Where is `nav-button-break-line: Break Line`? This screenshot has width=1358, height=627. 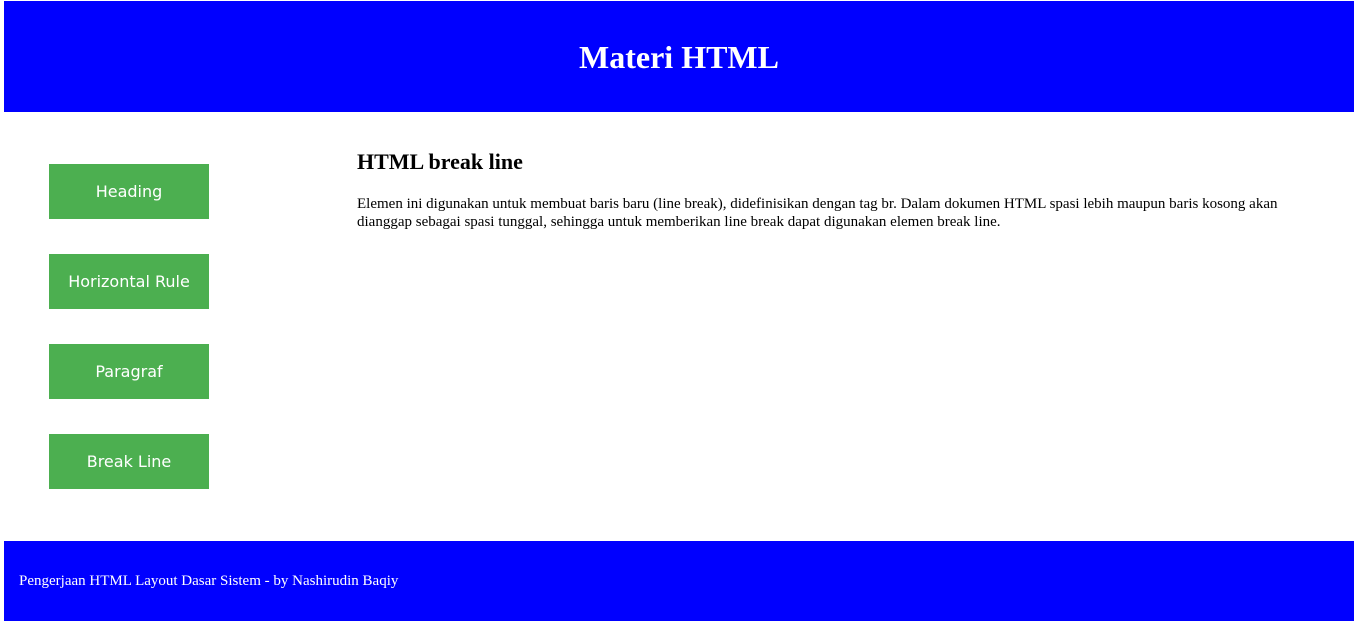
nav-button-break-line: Break Line is located at coordinates (129, 461).